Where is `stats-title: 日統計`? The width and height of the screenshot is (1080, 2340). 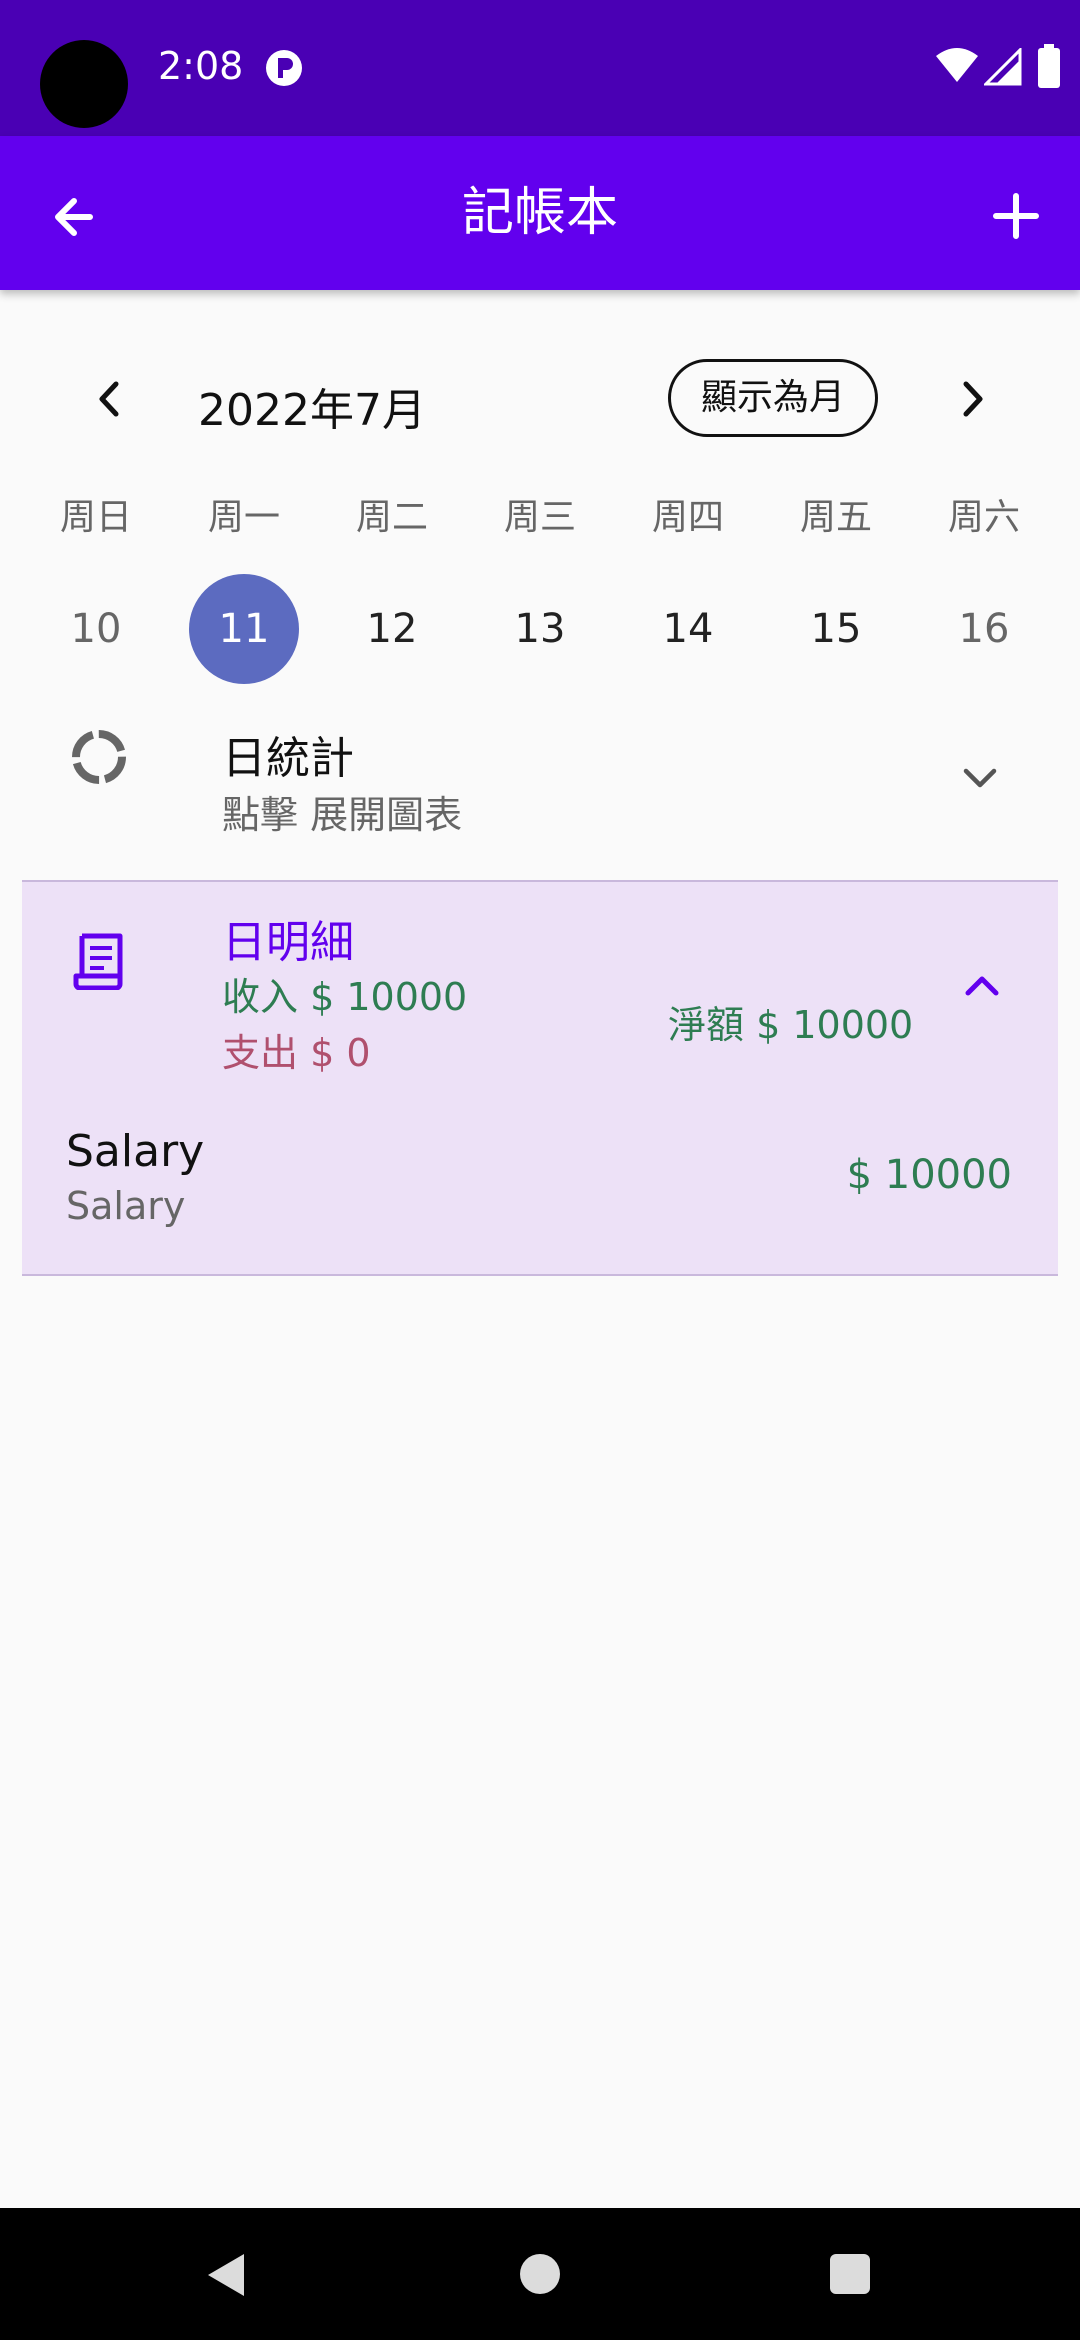
stats-title: 日統計 is located at coordinates (288, 758).